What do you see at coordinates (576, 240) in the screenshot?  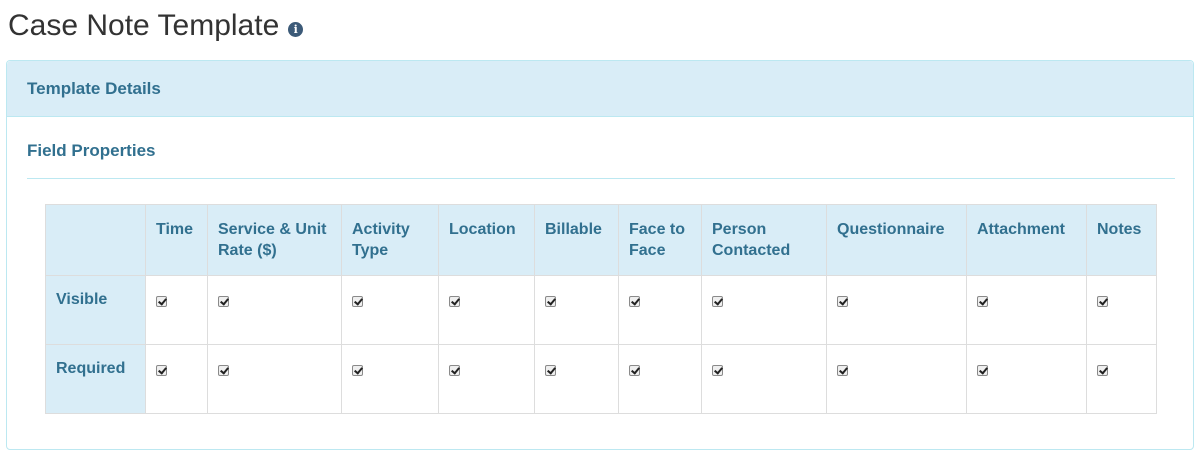 I see `column-header: Billable` at bounding box center [576, 240].